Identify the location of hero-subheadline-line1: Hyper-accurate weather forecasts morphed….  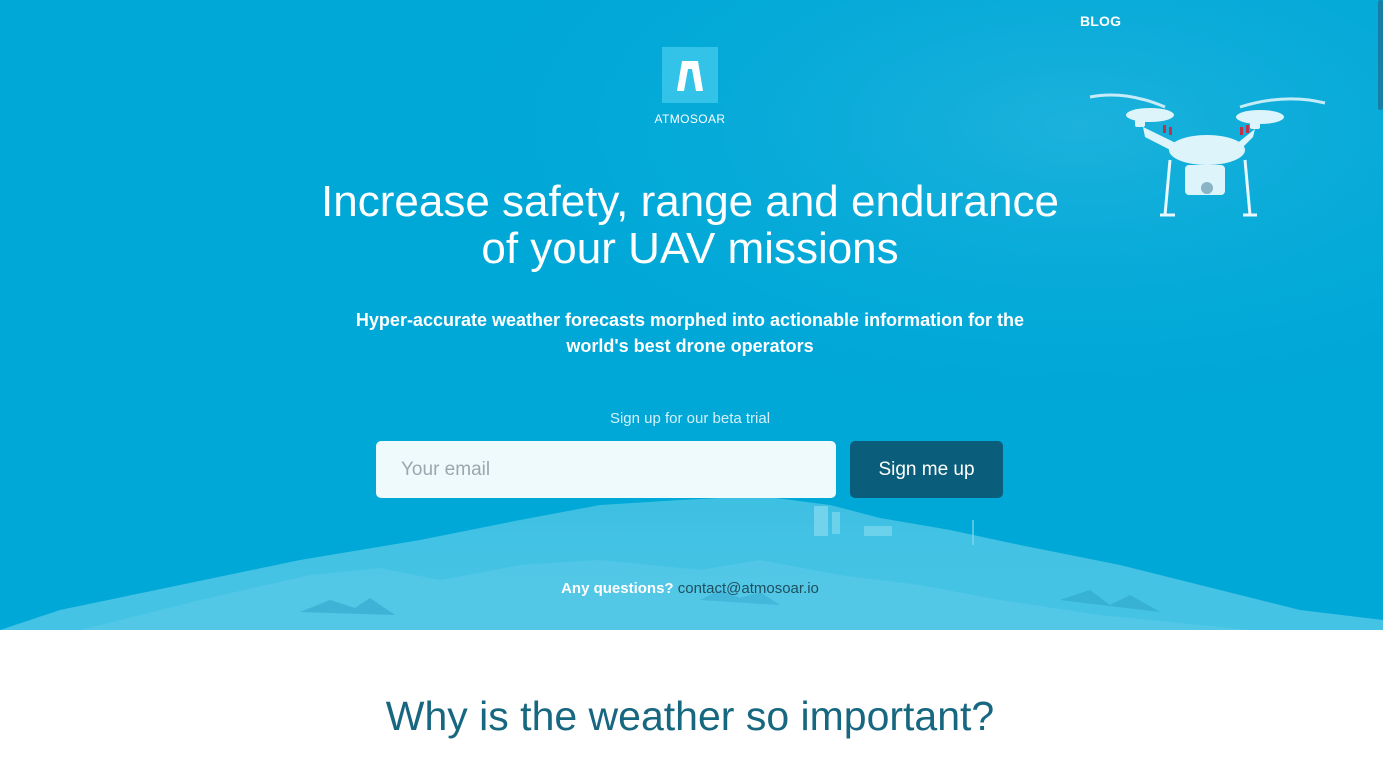
(690, 320).